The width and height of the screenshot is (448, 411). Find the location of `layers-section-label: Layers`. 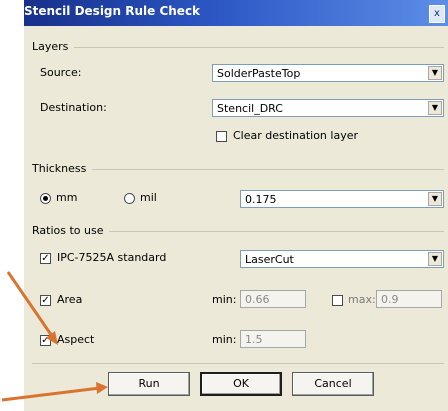

layers-section-label: Layers is located at coordinates (53, 46).